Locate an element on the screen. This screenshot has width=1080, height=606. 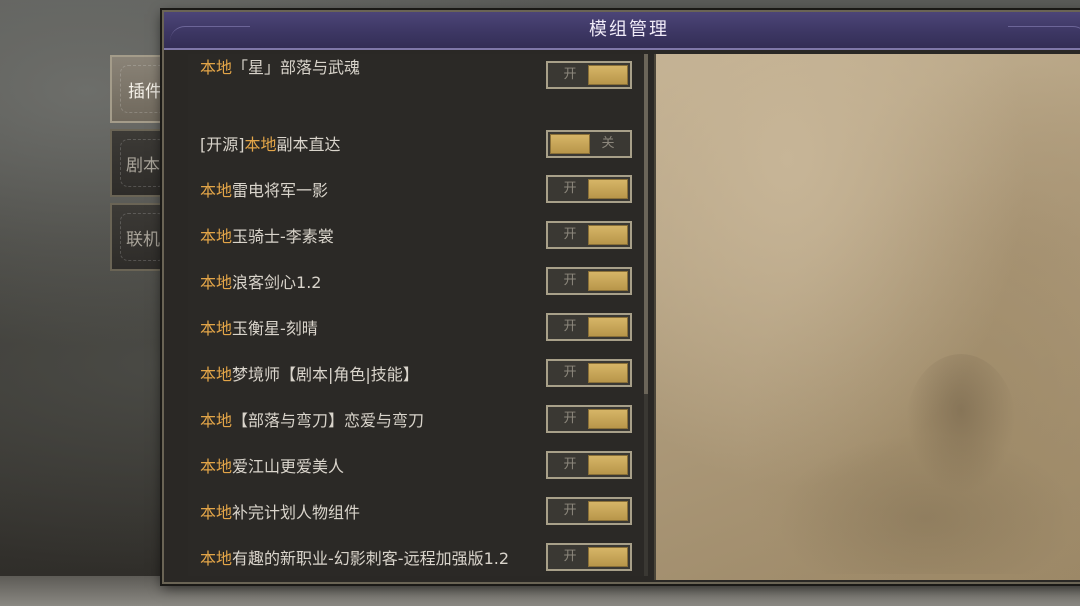
mod-title: 有趣的新职业-幻影刺客-远程加强版1.2 is located at coordinates (371, 558).